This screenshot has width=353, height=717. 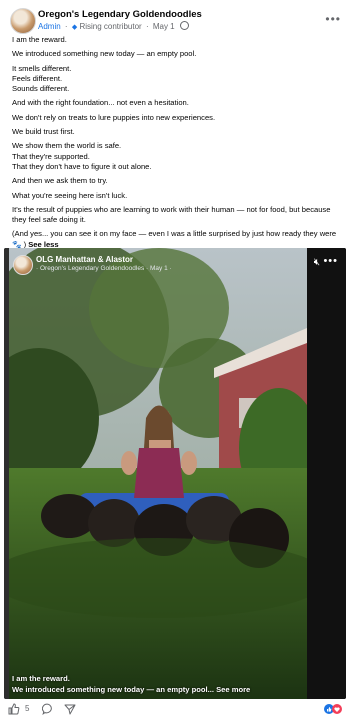 I want to click on page-avatar, so click(x=23, y=21).